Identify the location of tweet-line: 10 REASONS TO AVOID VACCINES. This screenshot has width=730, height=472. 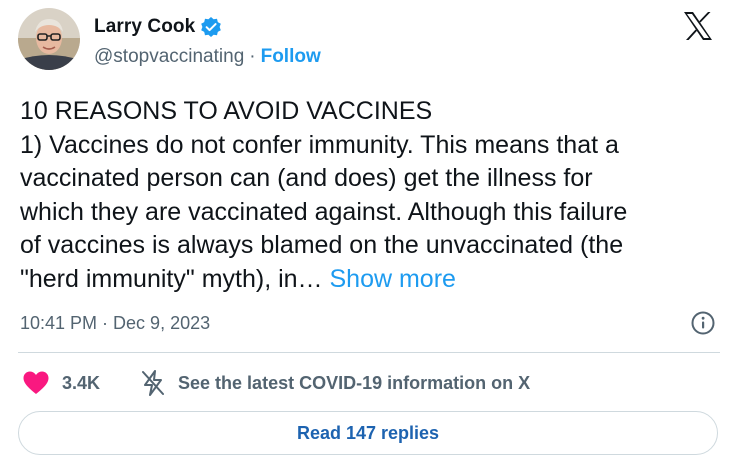
(226, 111).